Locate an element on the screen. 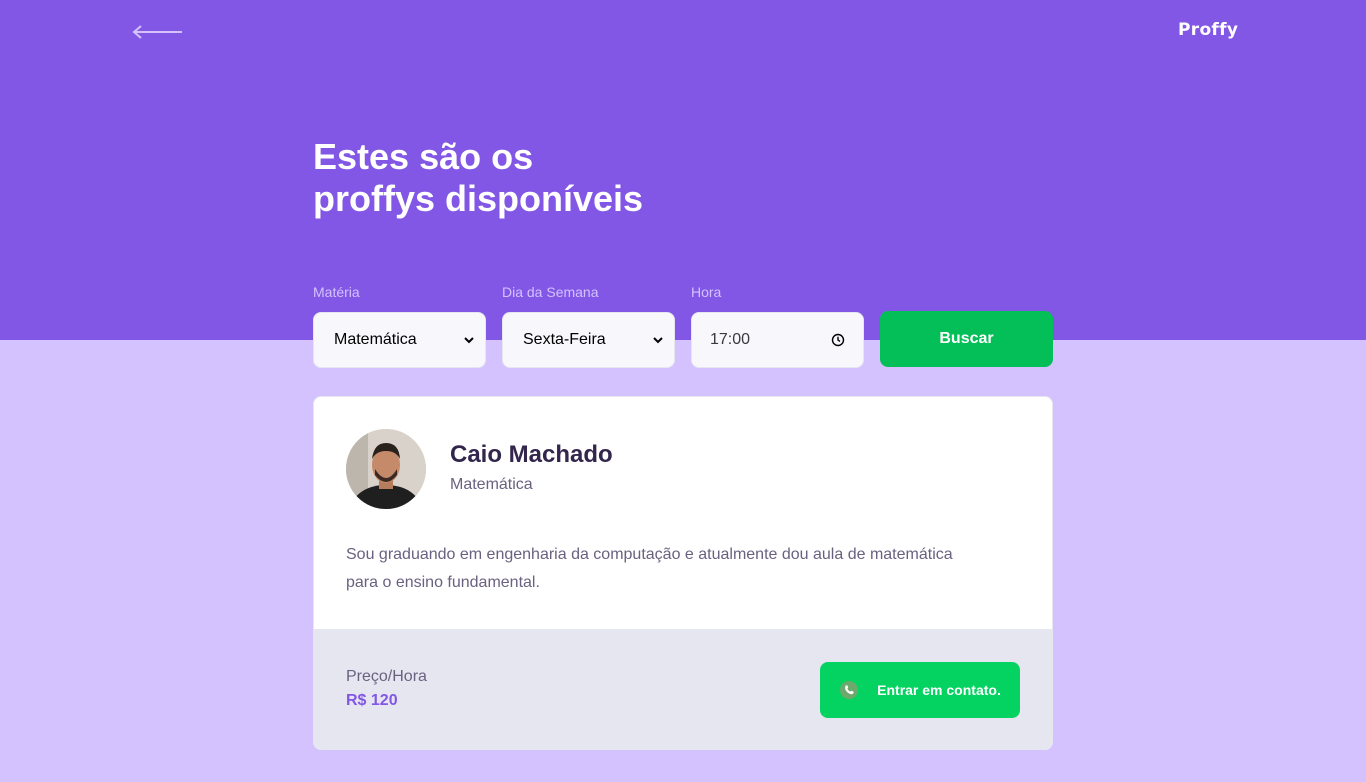 The image size is (1366, 782). page-title-line-1: Estes são os is located at coordinates (423, 156).